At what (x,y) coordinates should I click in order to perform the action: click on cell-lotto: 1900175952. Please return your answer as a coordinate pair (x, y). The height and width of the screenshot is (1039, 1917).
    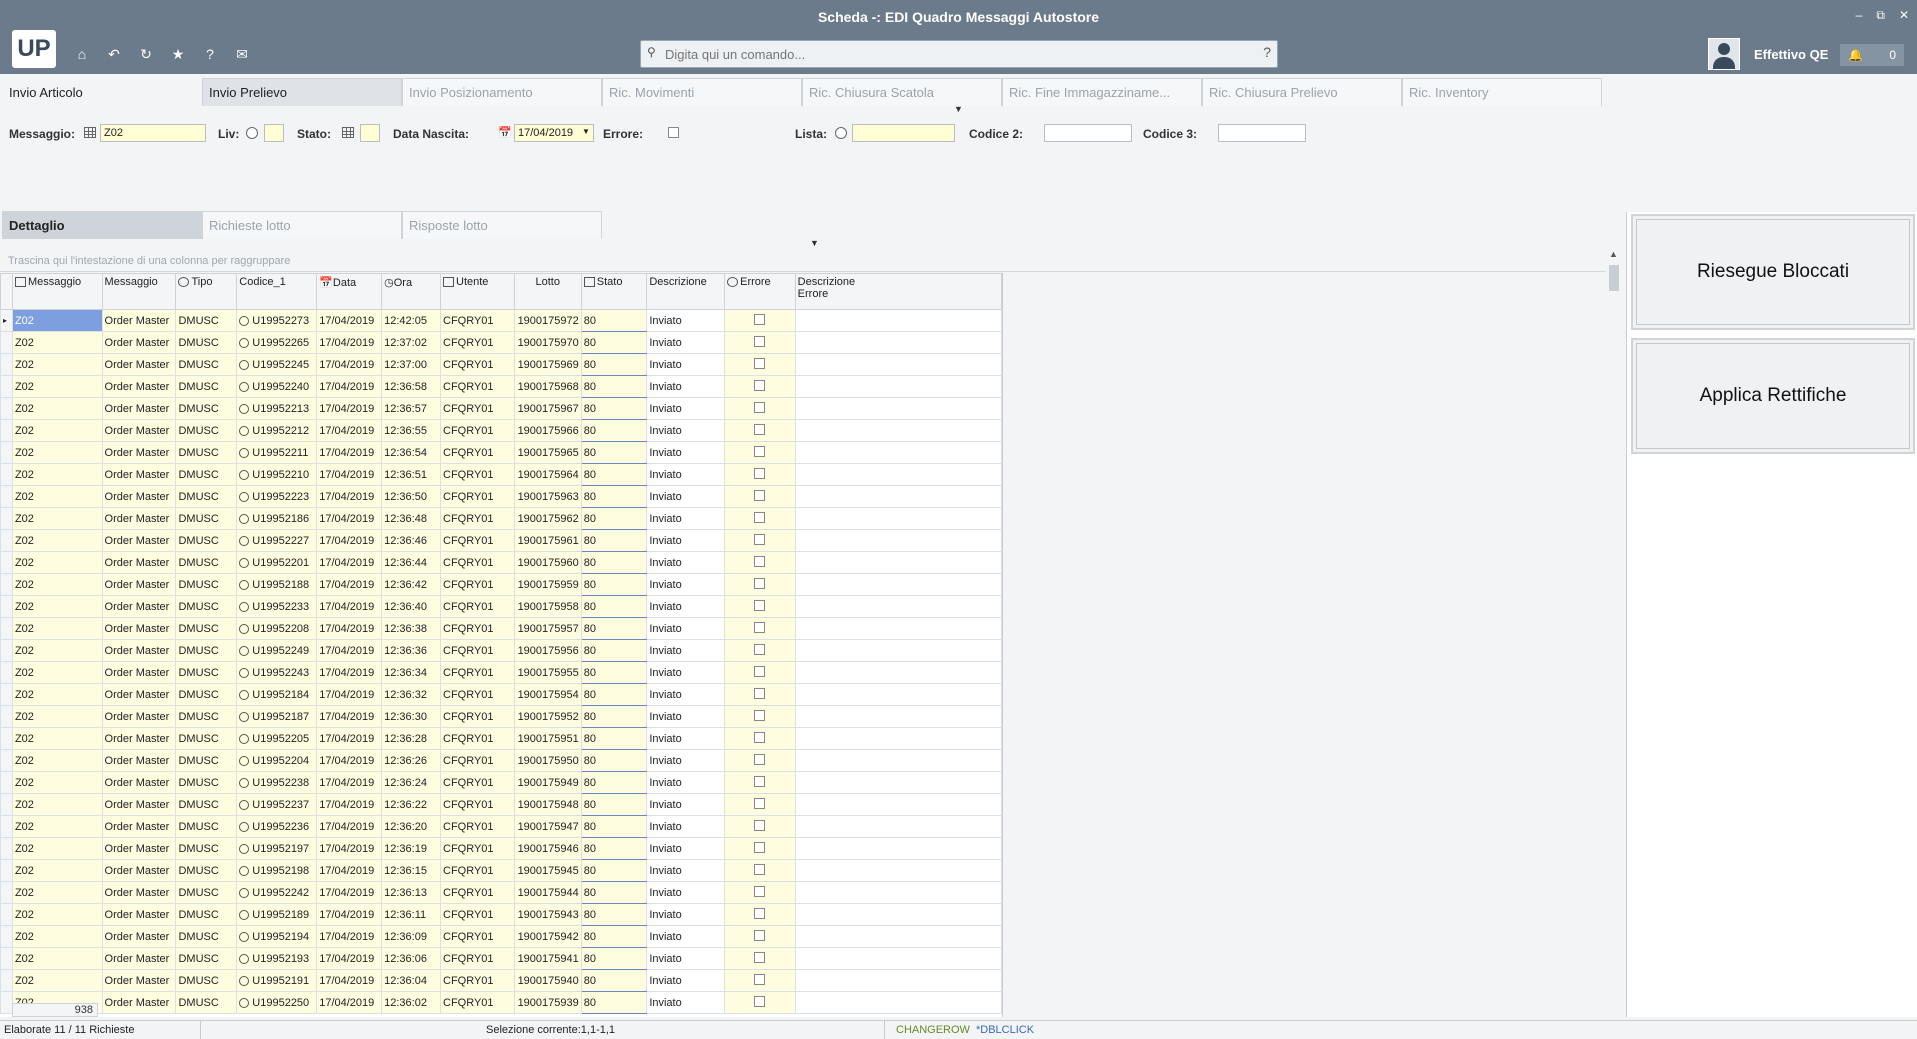
    Looking at the image, I should click on (547, 716).